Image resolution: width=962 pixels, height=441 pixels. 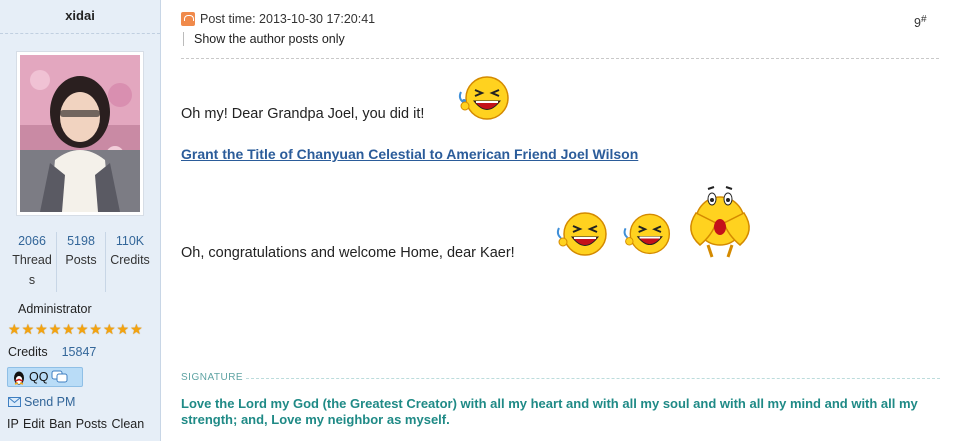 I want to click on post-header: Post time: 2013-10-30 17:20:41, so click(x=278, y=19).